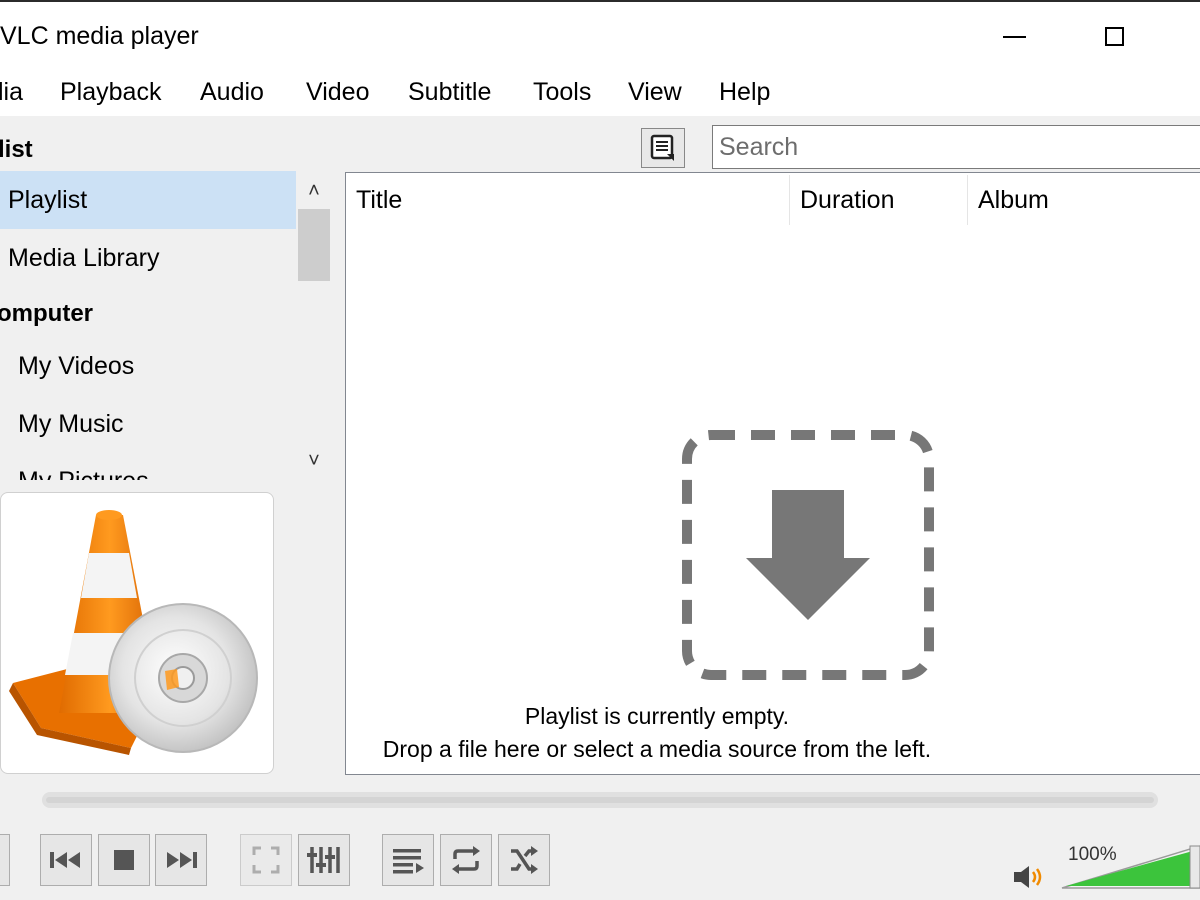  I want to click on sidebar-item-label: My Pictures, so click(83, 473).